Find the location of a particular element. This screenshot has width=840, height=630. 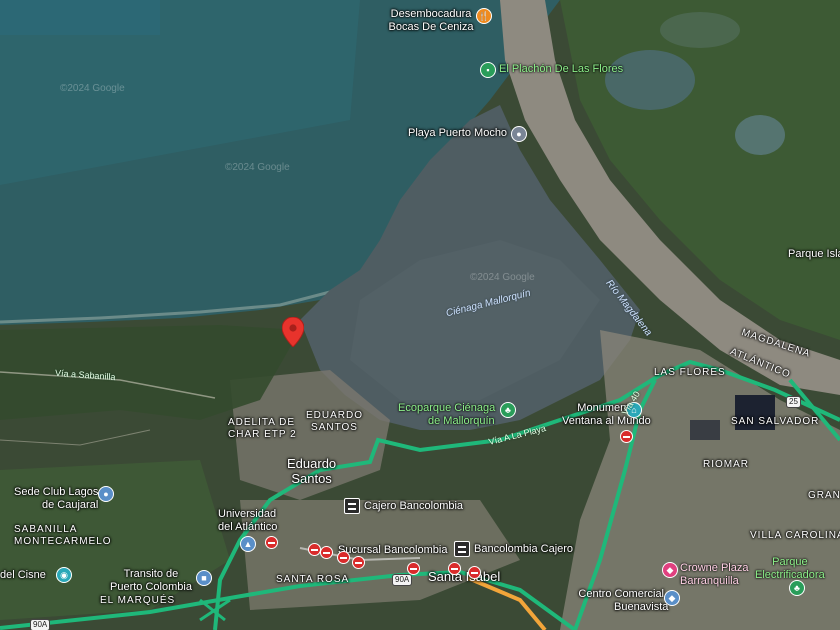

poi-label: Barranquilla is located at coordinates (709, 580).